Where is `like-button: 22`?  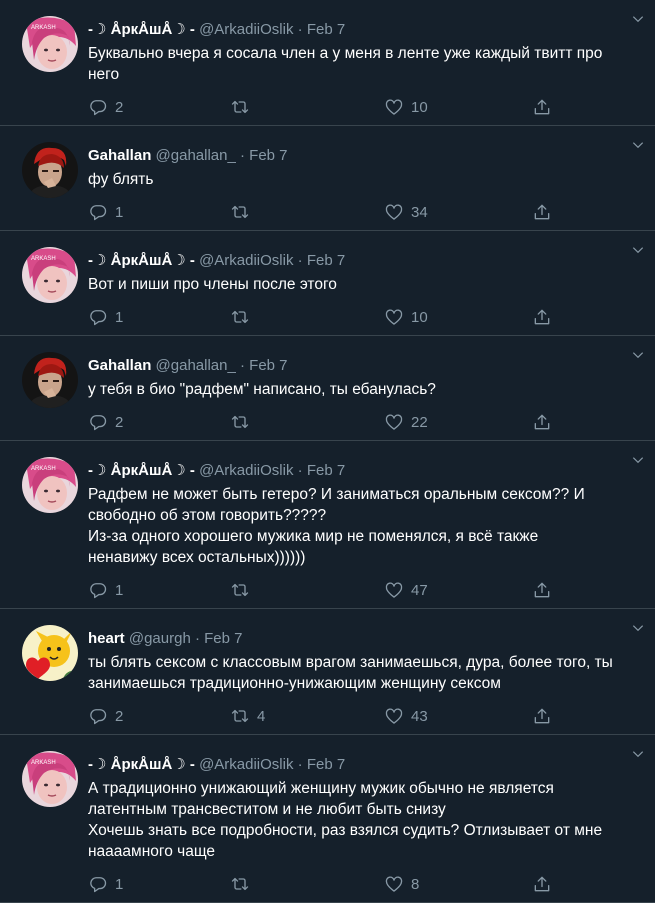
like-button: 22 is located at coordinates (406, 422).